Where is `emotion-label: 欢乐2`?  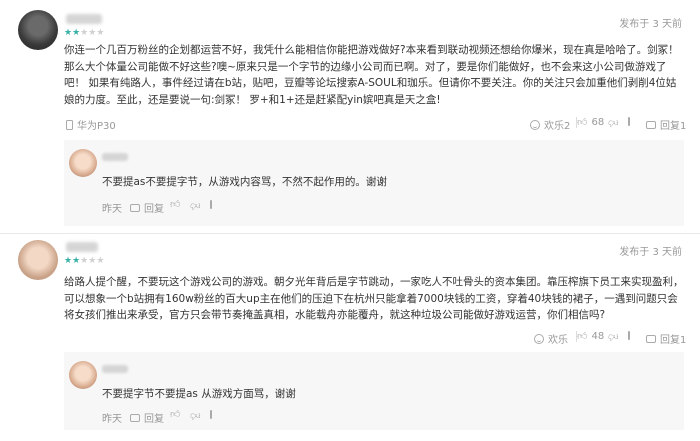 emotion-label: 欢乐2 is located at coordinates (557, 126).